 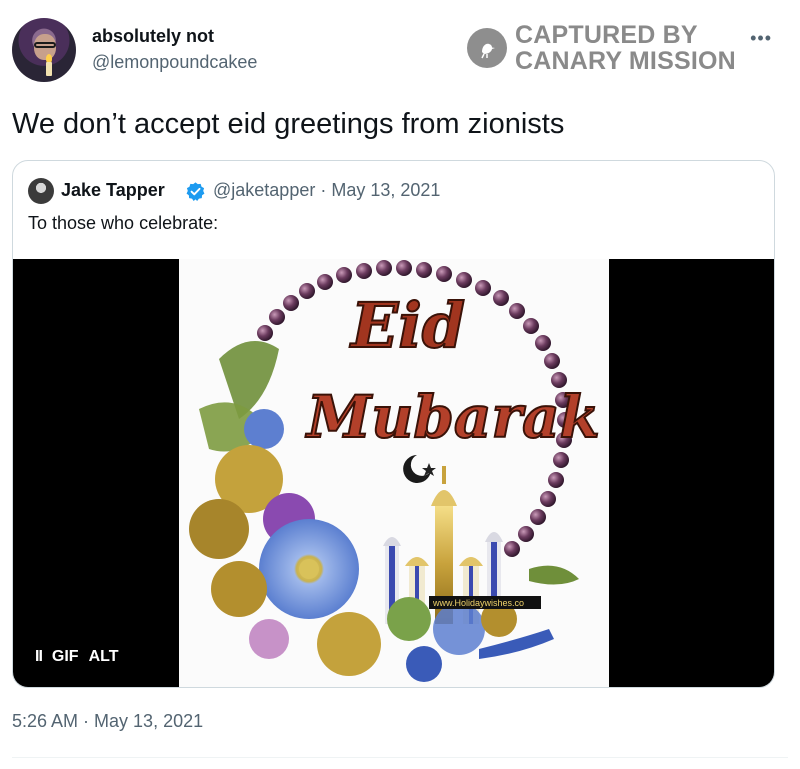 What do you see at coordinates (107, 721) in the screenshot?
I see `tweet-timestamp: 5:26 AM · May 13, 2021` at bounding box center [107, 721].